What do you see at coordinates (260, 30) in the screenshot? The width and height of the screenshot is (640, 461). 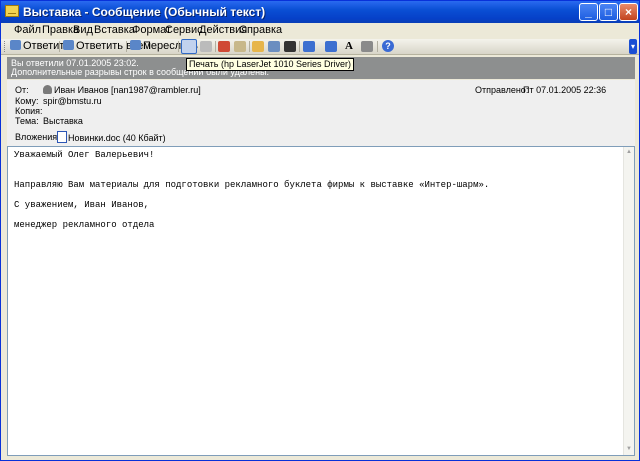 I see `menu-help: Справка` at bounding box center [260, 30].